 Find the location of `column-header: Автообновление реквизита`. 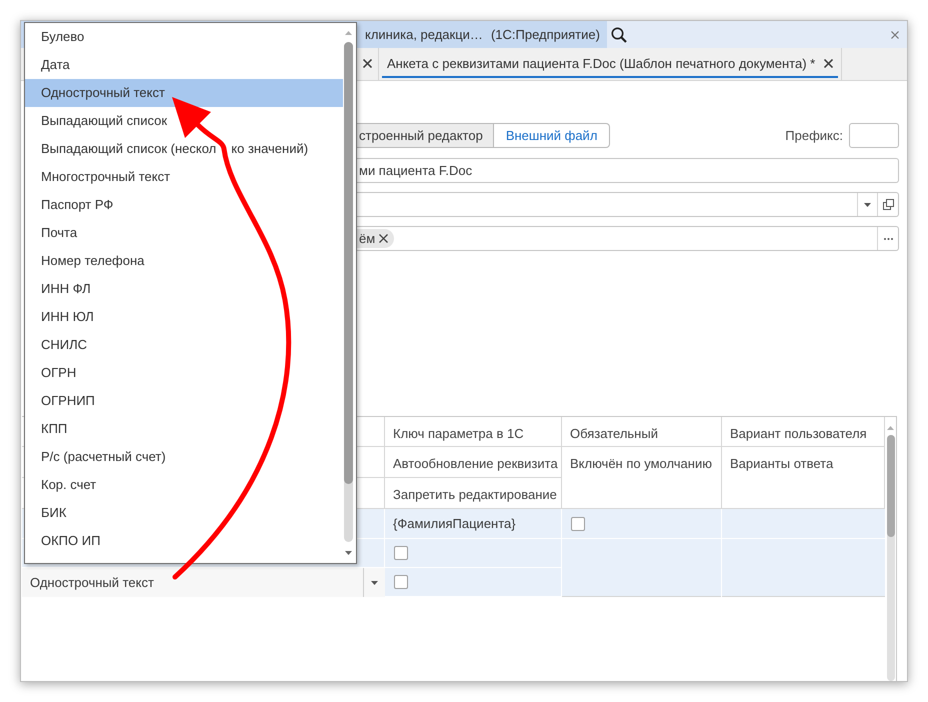

column-header: Автообновление реквизита is located at coordinates (473, 462).